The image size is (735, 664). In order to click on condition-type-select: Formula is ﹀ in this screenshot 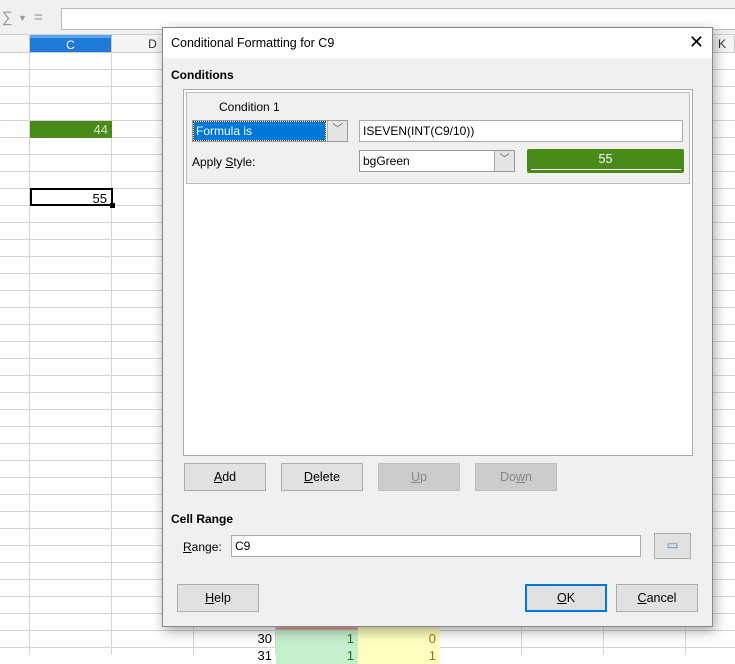, I will do `click(270, 131)`.